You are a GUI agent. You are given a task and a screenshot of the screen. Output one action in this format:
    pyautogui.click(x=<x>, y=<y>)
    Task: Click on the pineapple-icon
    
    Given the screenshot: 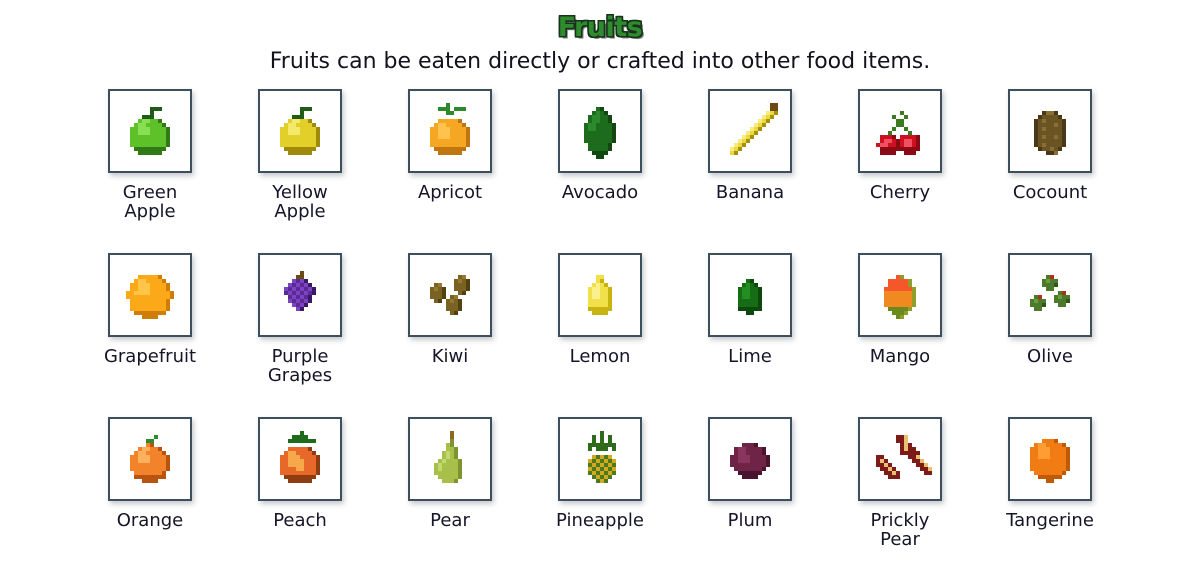 What is the action you would take?
    pyautogui.click(x=602, y=457)
    